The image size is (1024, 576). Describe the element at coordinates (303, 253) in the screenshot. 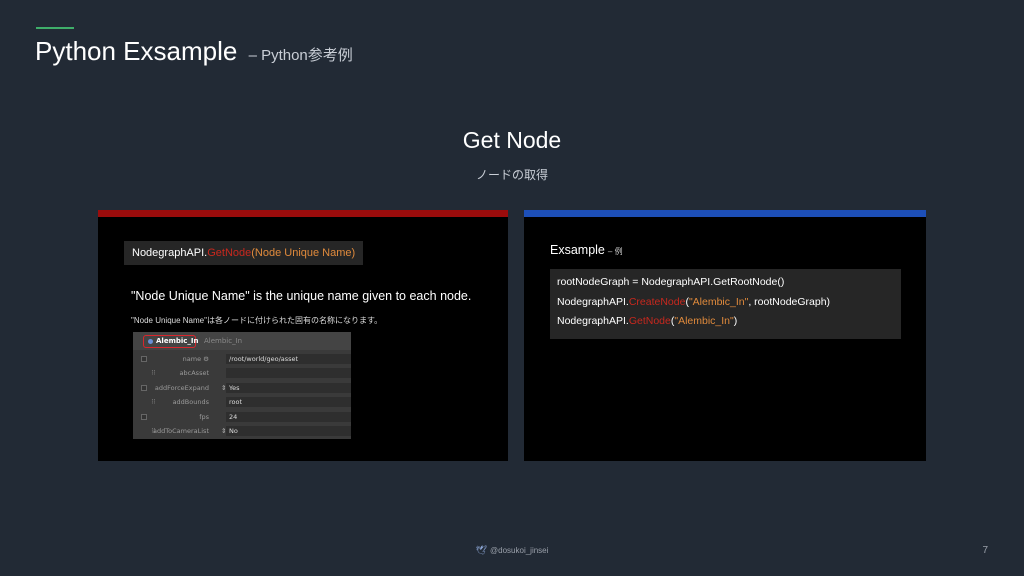

I see `signature-args: (Node Unique Name)` at that location.